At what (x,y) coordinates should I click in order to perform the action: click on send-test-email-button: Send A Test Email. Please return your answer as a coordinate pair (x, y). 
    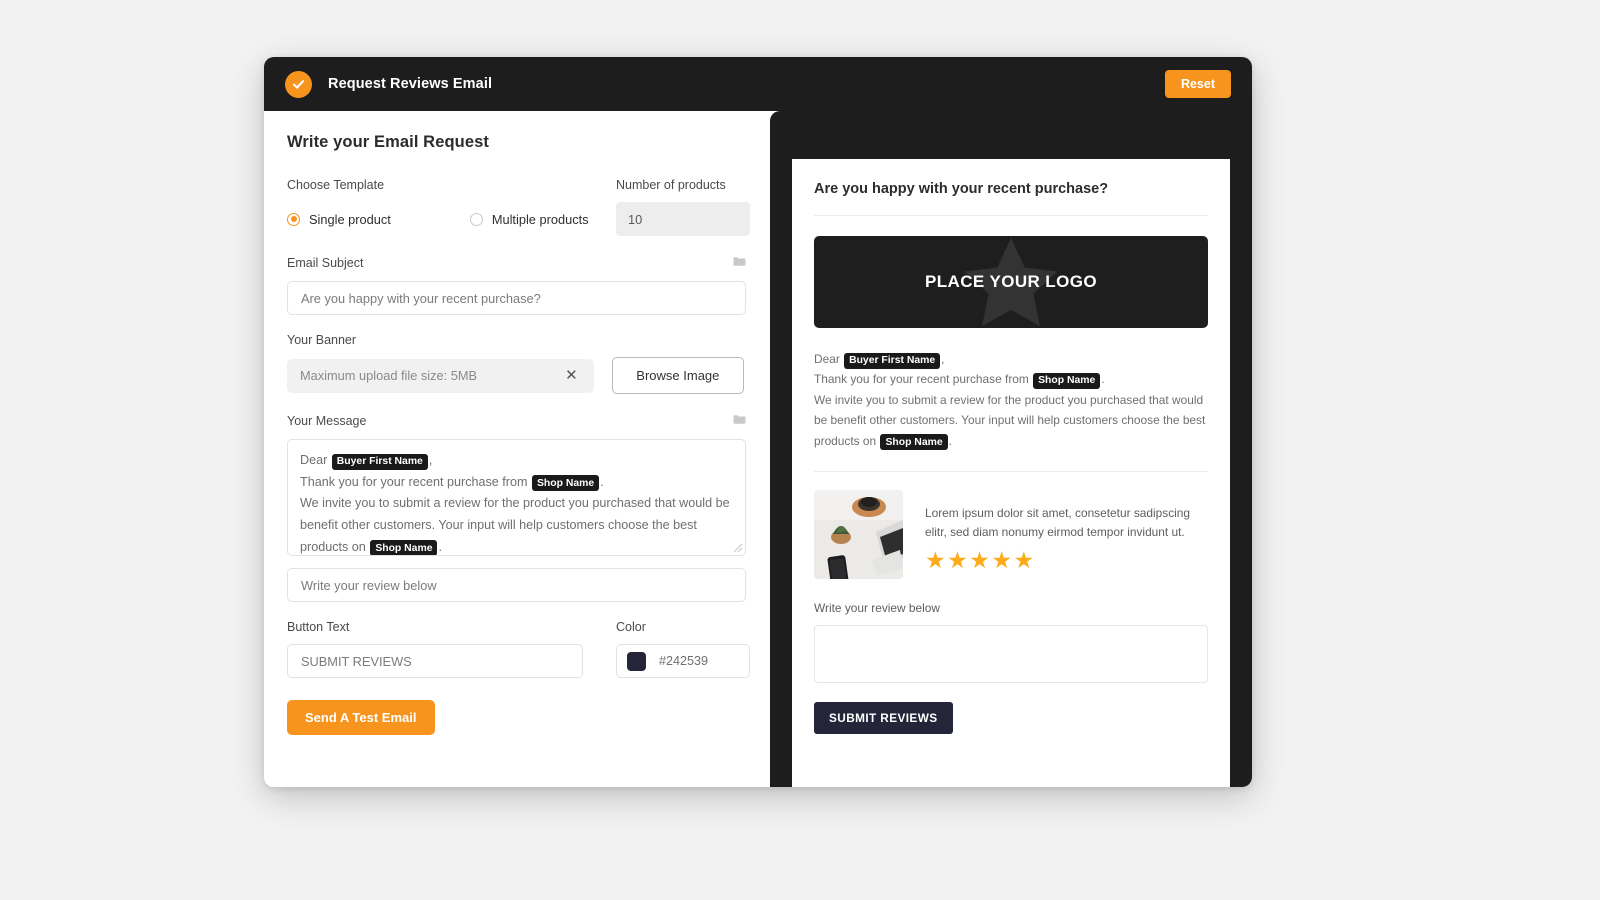
    Looking at the image, I should click on (361, 717).